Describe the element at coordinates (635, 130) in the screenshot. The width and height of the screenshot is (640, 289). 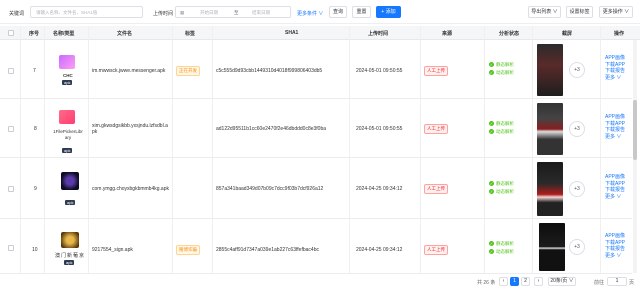
I see `scrollbar-thumb` at that location.